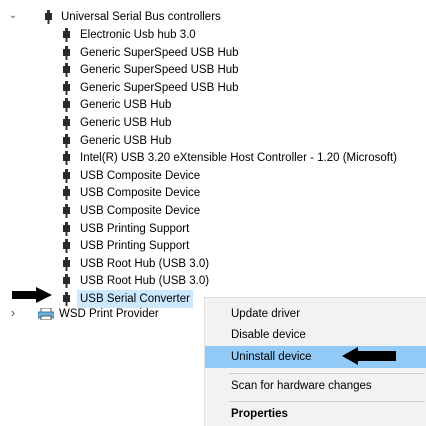 The image size is (426, 426). What do you see at coordinates (138, 35) in the screenshot?
I see `tree-node-label: Electronic Usb hub 3.0` at bounding box center [138, 35].